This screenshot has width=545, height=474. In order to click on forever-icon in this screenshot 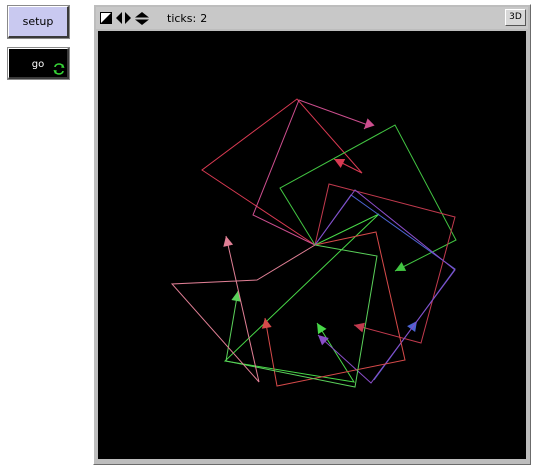, I will do `click(59, 69)`.